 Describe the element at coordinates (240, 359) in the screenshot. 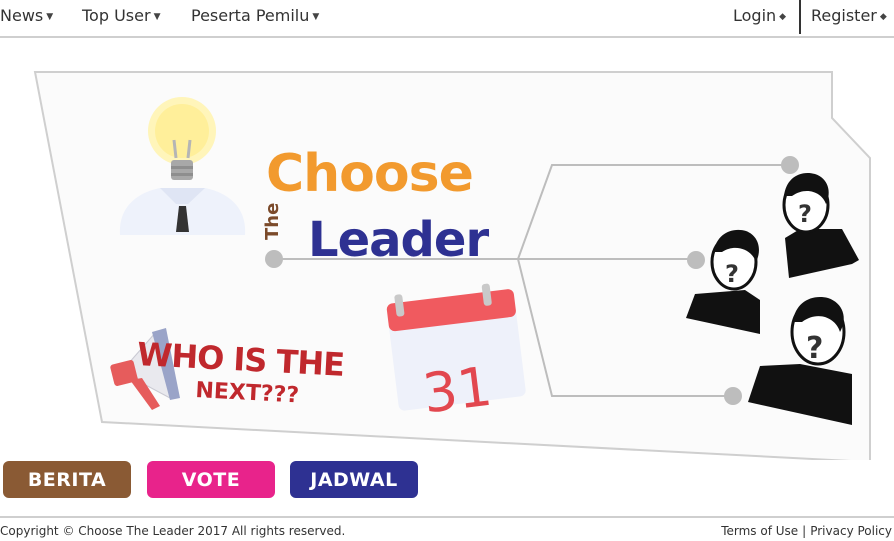

I see `tagline-line1: WHO IS THE` at that location.